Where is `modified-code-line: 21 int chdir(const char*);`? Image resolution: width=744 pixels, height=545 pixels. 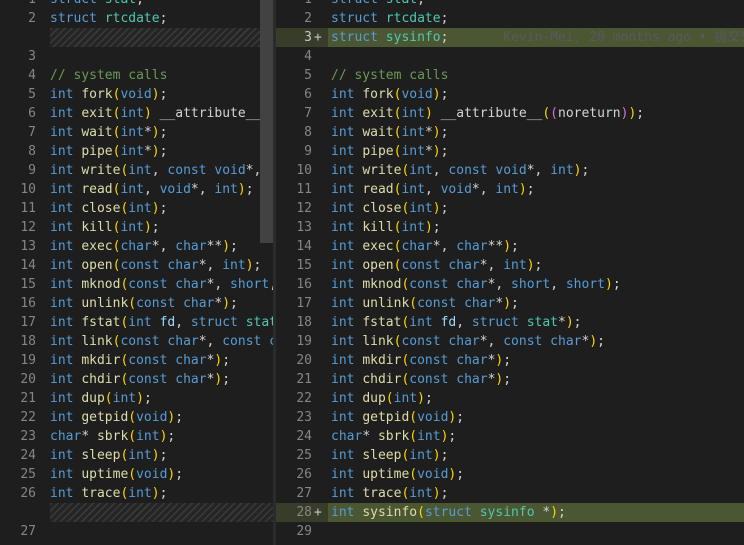 modified-code-line: 21 int chdir(const char*); is located at coordinates (510, 379).